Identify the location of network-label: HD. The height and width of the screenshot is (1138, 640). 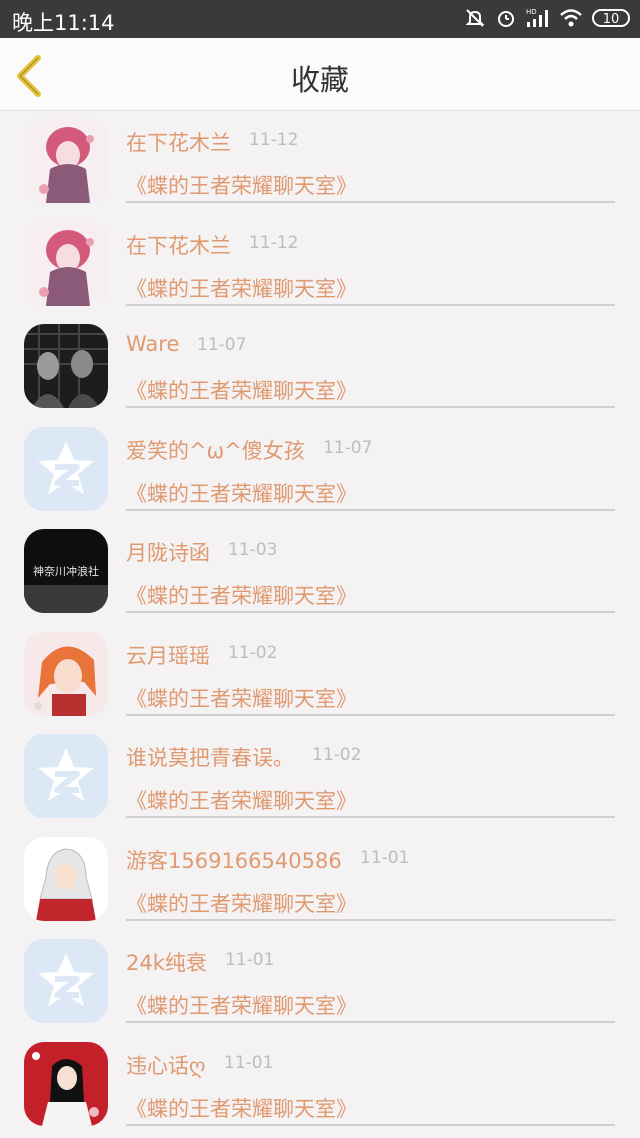
(531, 12).